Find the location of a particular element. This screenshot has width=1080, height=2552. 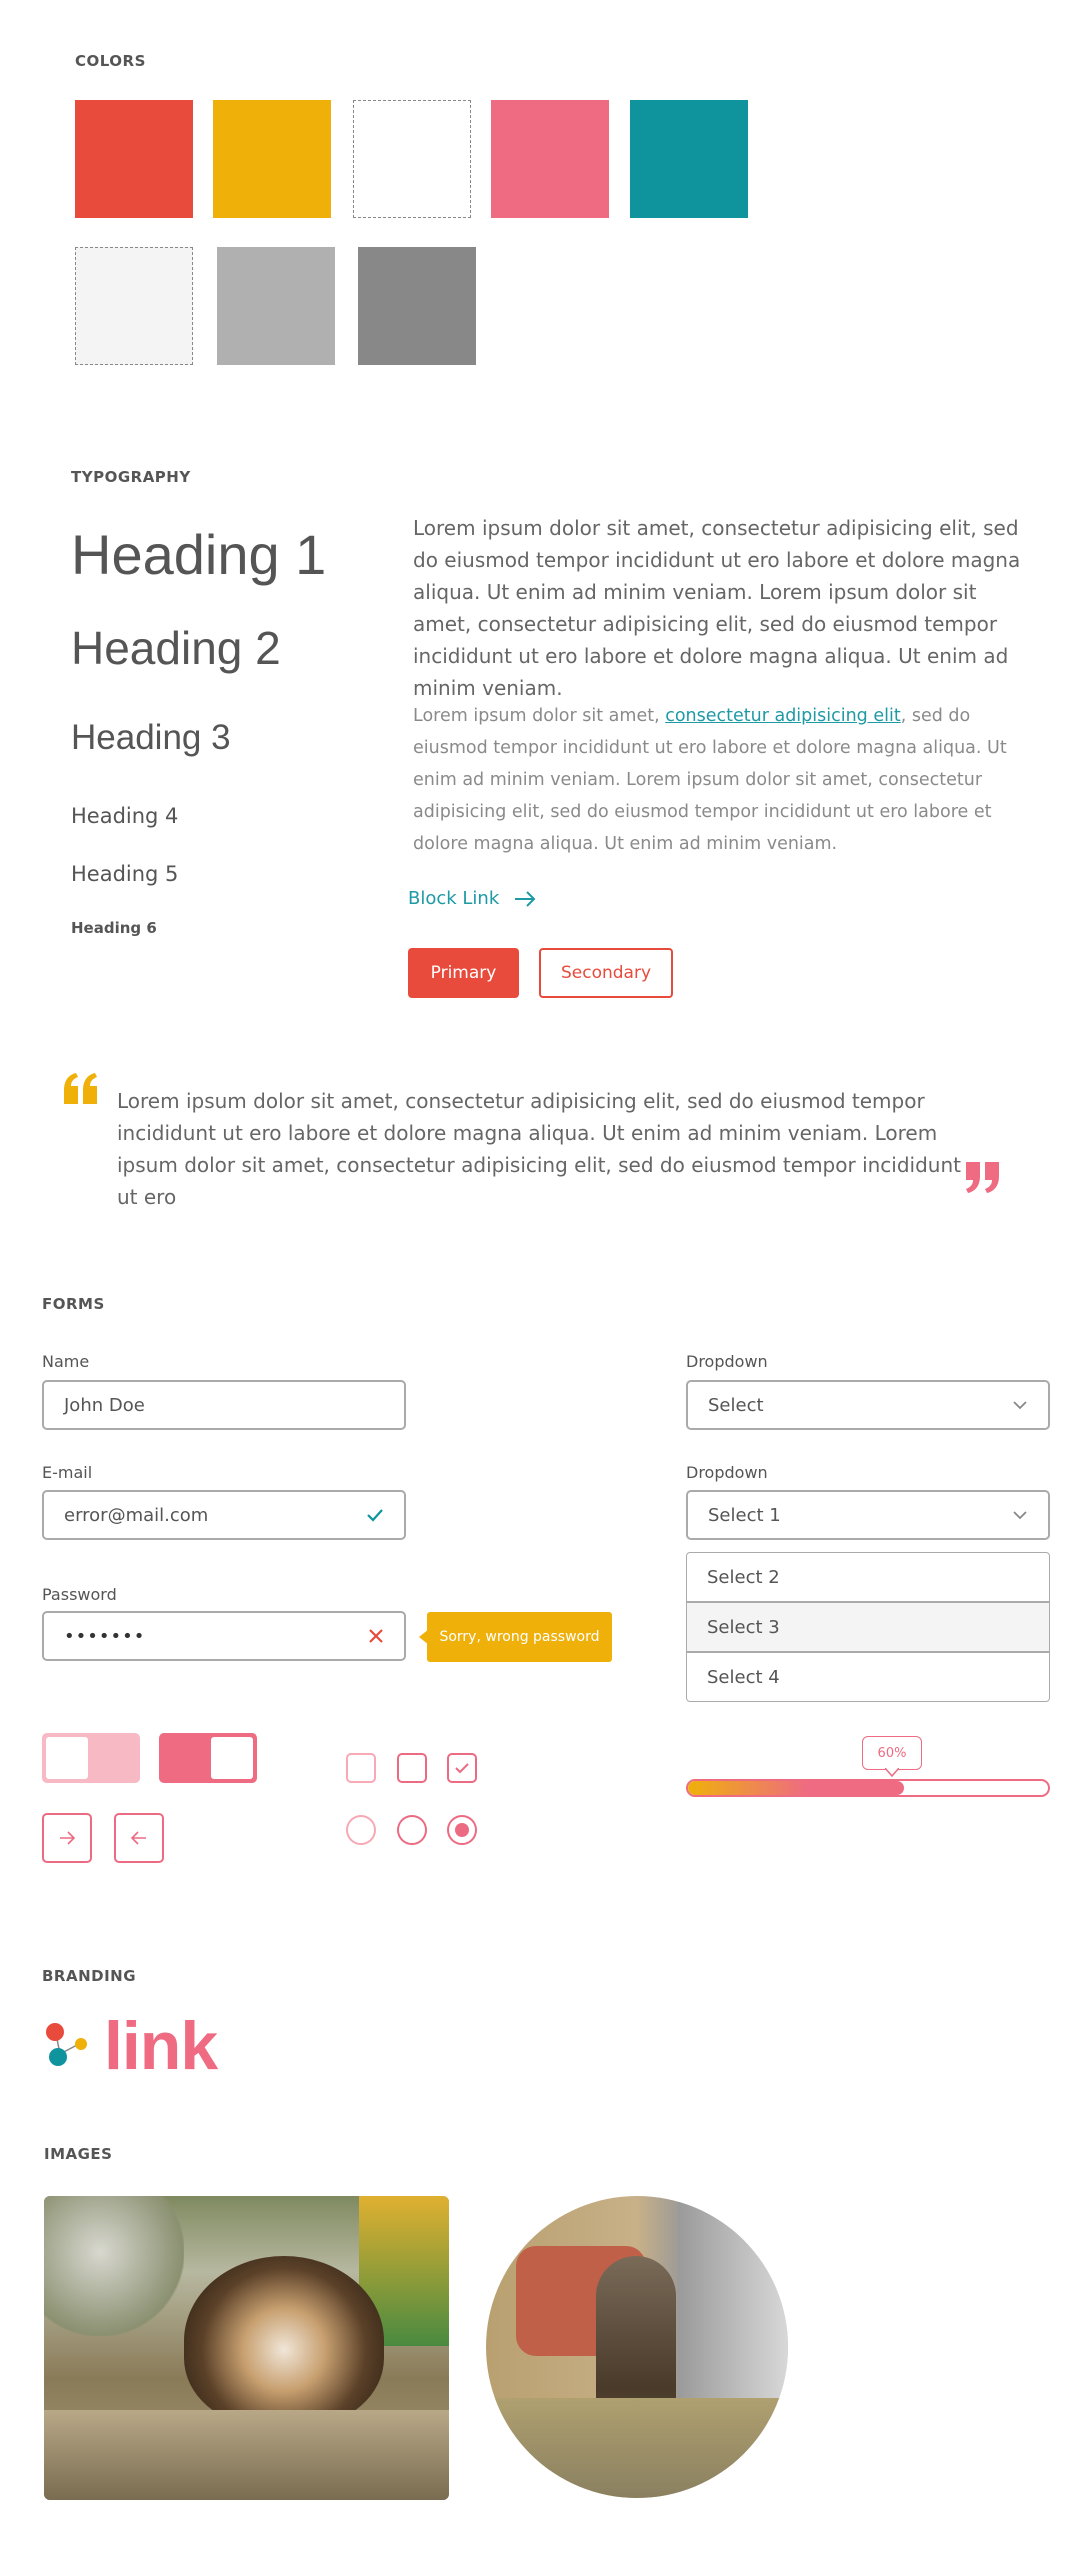

color-swatch-white is located at coordinates (412, 159).